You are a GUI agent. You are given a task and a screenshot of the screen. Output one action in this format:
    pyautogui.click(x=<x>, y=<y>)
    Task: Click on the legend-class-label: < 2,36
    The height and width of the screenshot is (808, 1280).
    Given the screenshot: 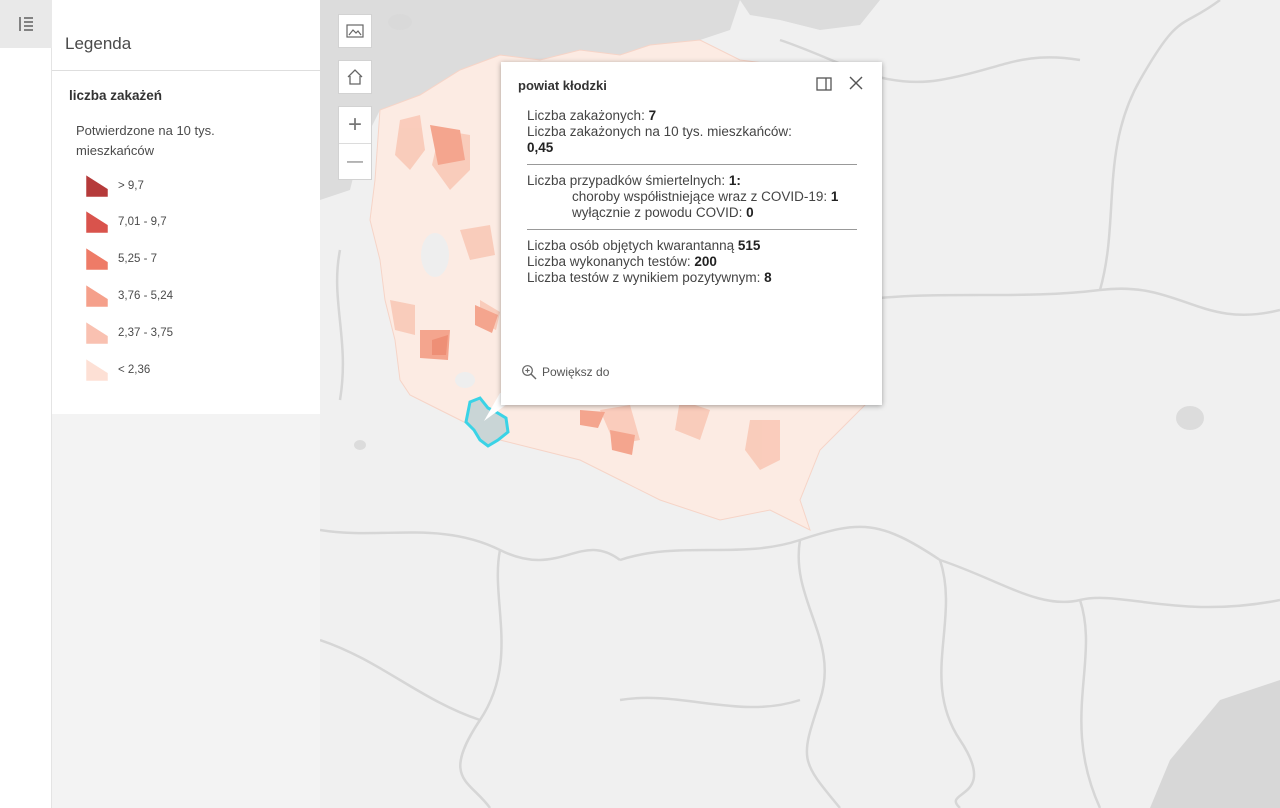 What is the action you would take?
    pyautogui.click(x=134, y=370)
    